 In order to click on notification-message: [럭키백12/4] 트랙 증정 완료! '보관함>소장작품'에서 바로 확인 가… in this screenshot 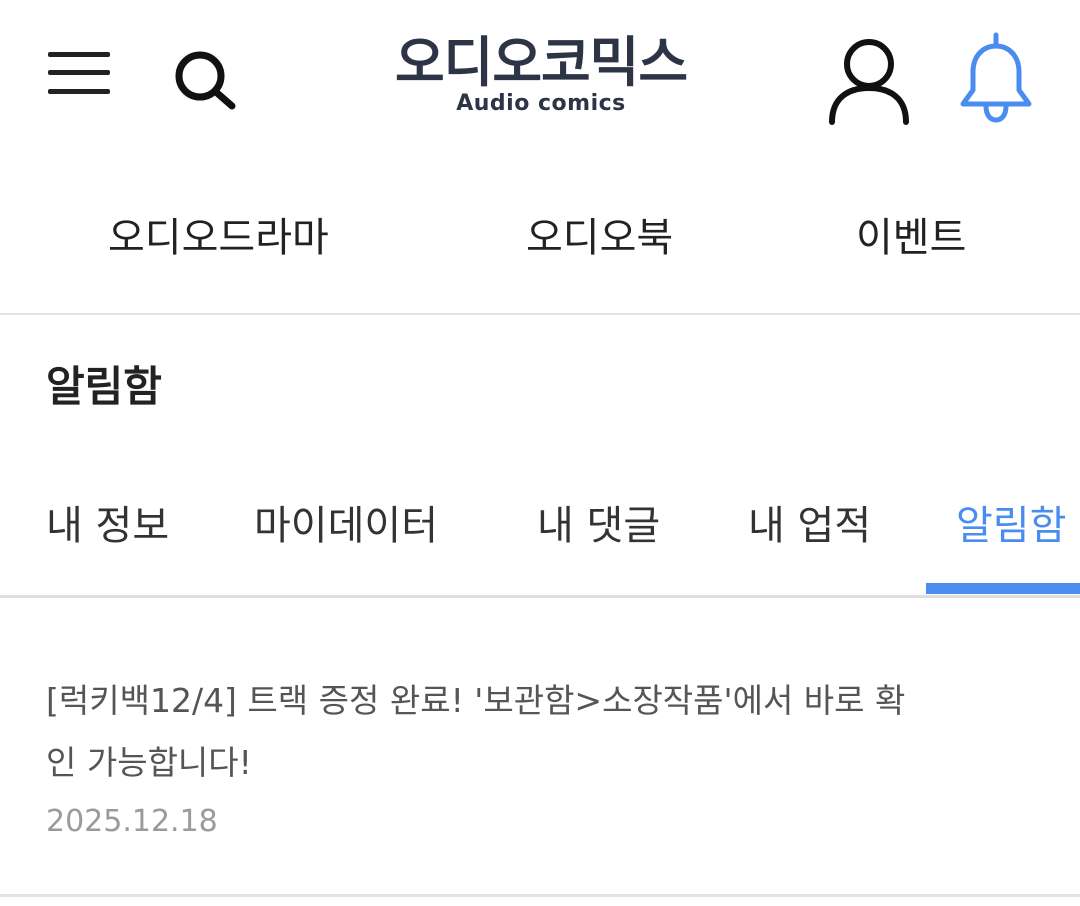, I will do `click(476, 731)`.